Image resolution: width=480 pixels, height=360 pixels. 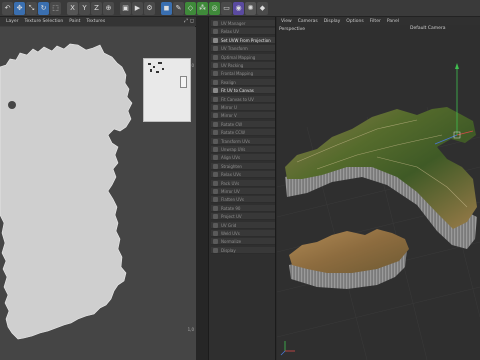 What do you see at coordinates (178, 8) in the screenshot?
I see `pen-button: ✎` at bounding box center [178, 8].